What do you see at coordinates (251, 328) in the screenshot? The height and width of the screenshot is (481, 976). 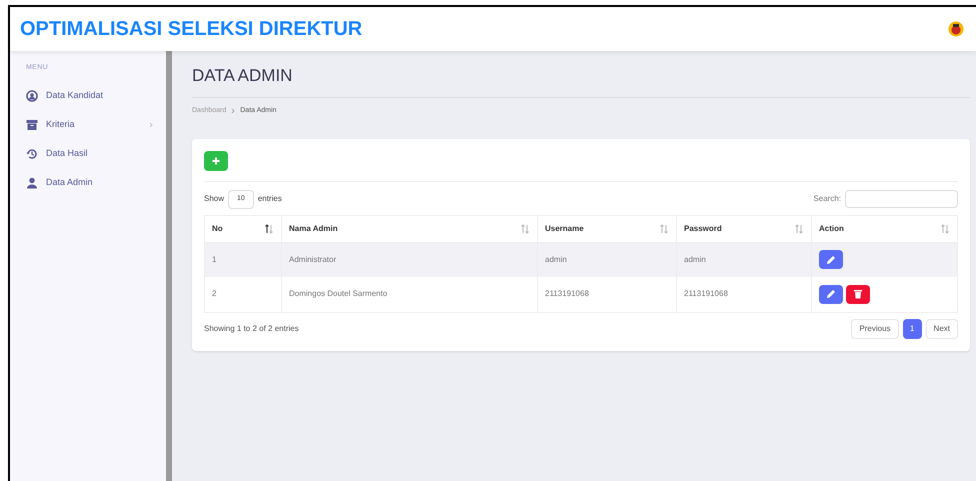 I see `entries-info: Showing 1 to 2 of 2 entries` at bounding box center [251, 328].